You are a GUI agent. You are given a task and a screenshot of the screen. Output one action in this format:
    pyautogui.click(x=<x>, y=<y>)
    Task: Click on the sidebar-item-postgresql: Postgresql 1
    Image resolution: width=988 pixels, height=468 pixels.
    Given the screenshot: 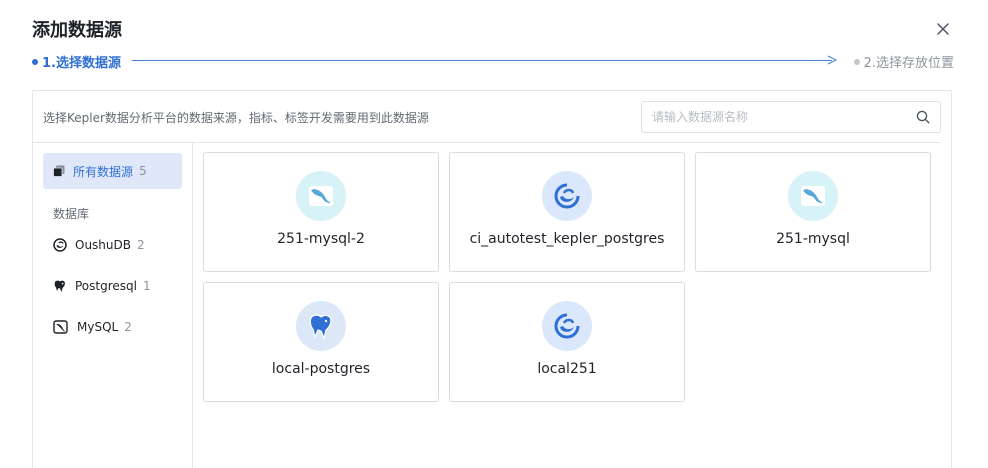 What is the action you would take?
    pyautogui.click(x=112, y=286)
    